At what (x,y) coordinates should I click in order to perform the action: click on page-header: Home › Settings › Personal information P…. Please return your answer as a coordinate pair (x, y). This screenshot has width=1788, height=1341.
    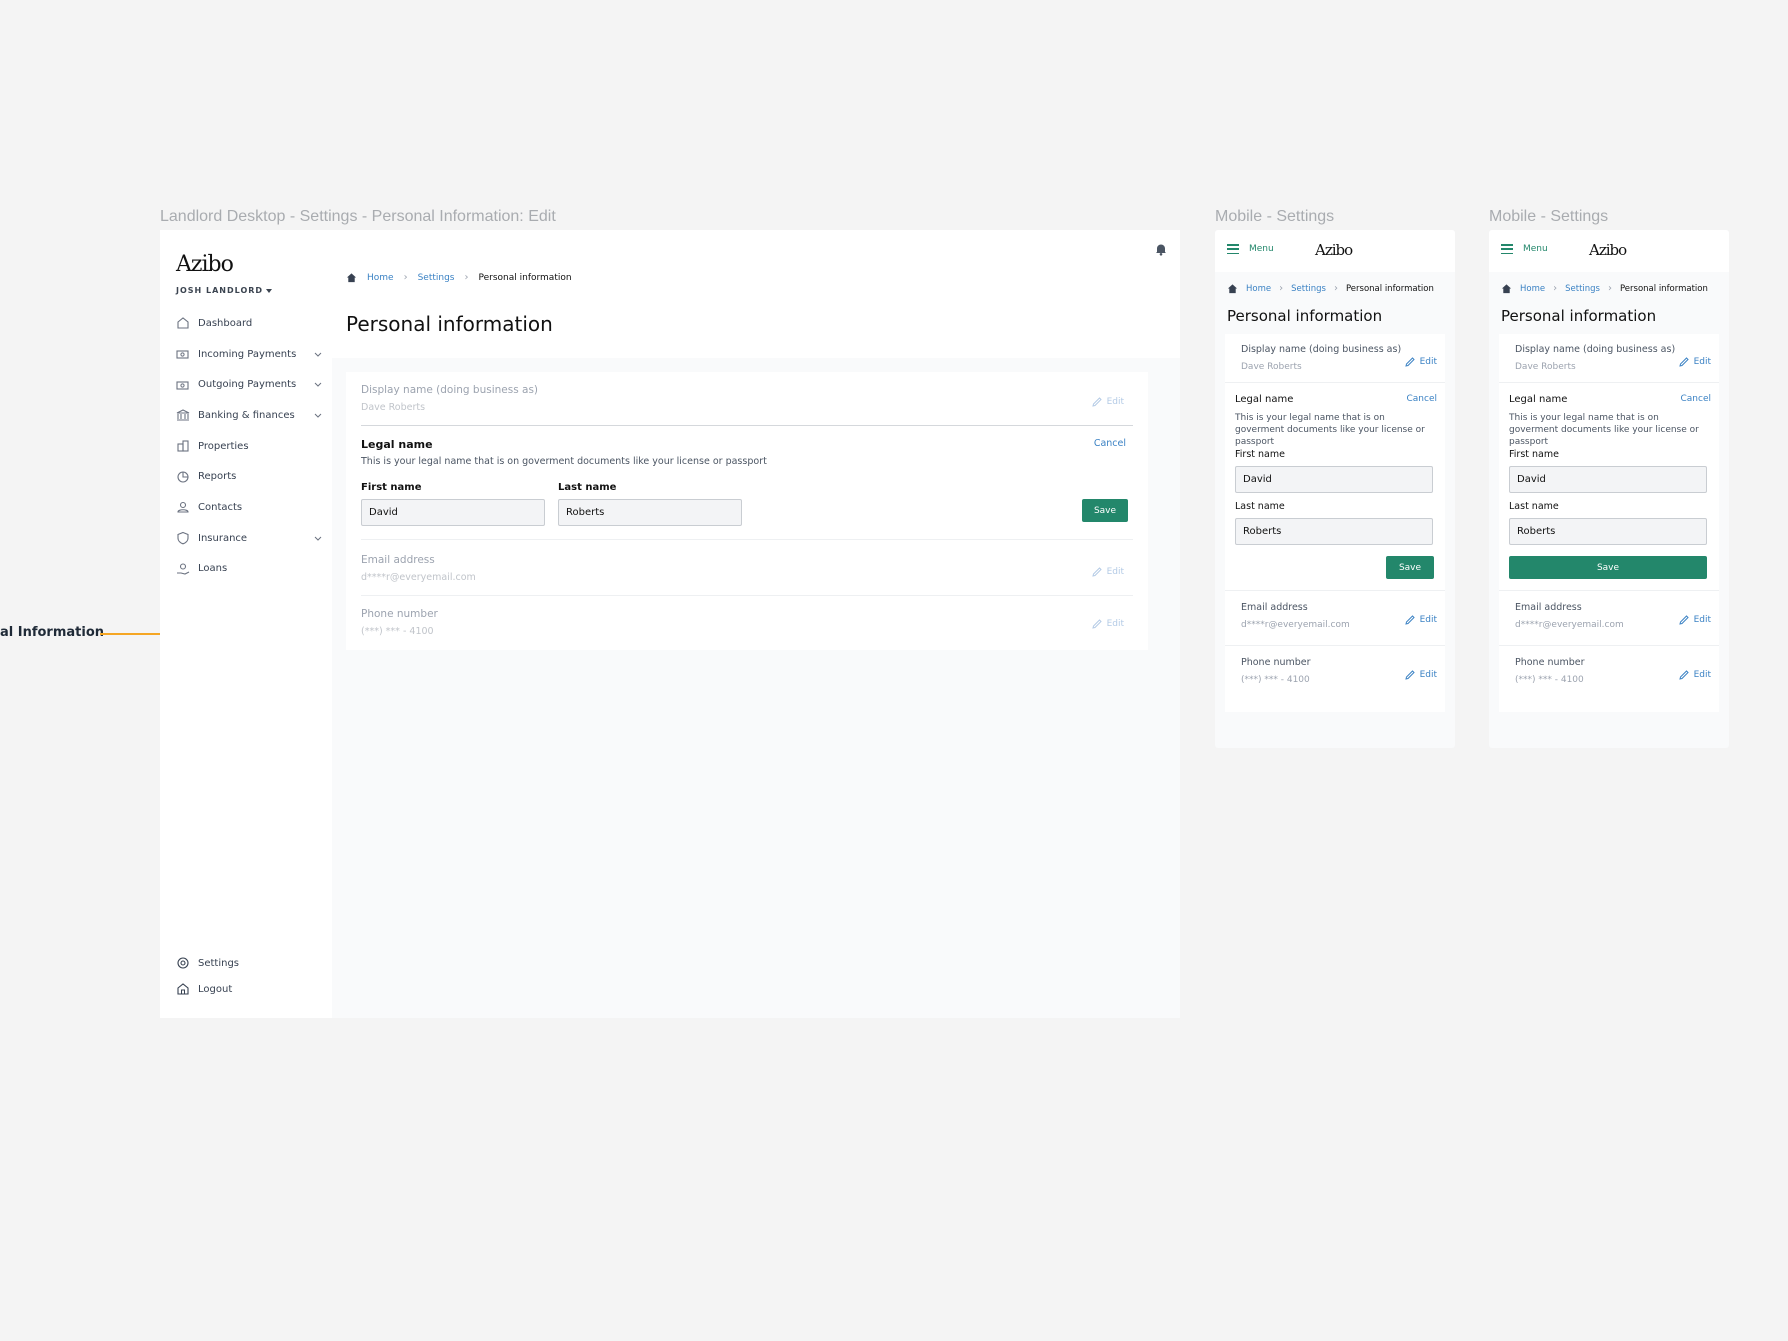
    Looking at the image, I should click on (756, 294).